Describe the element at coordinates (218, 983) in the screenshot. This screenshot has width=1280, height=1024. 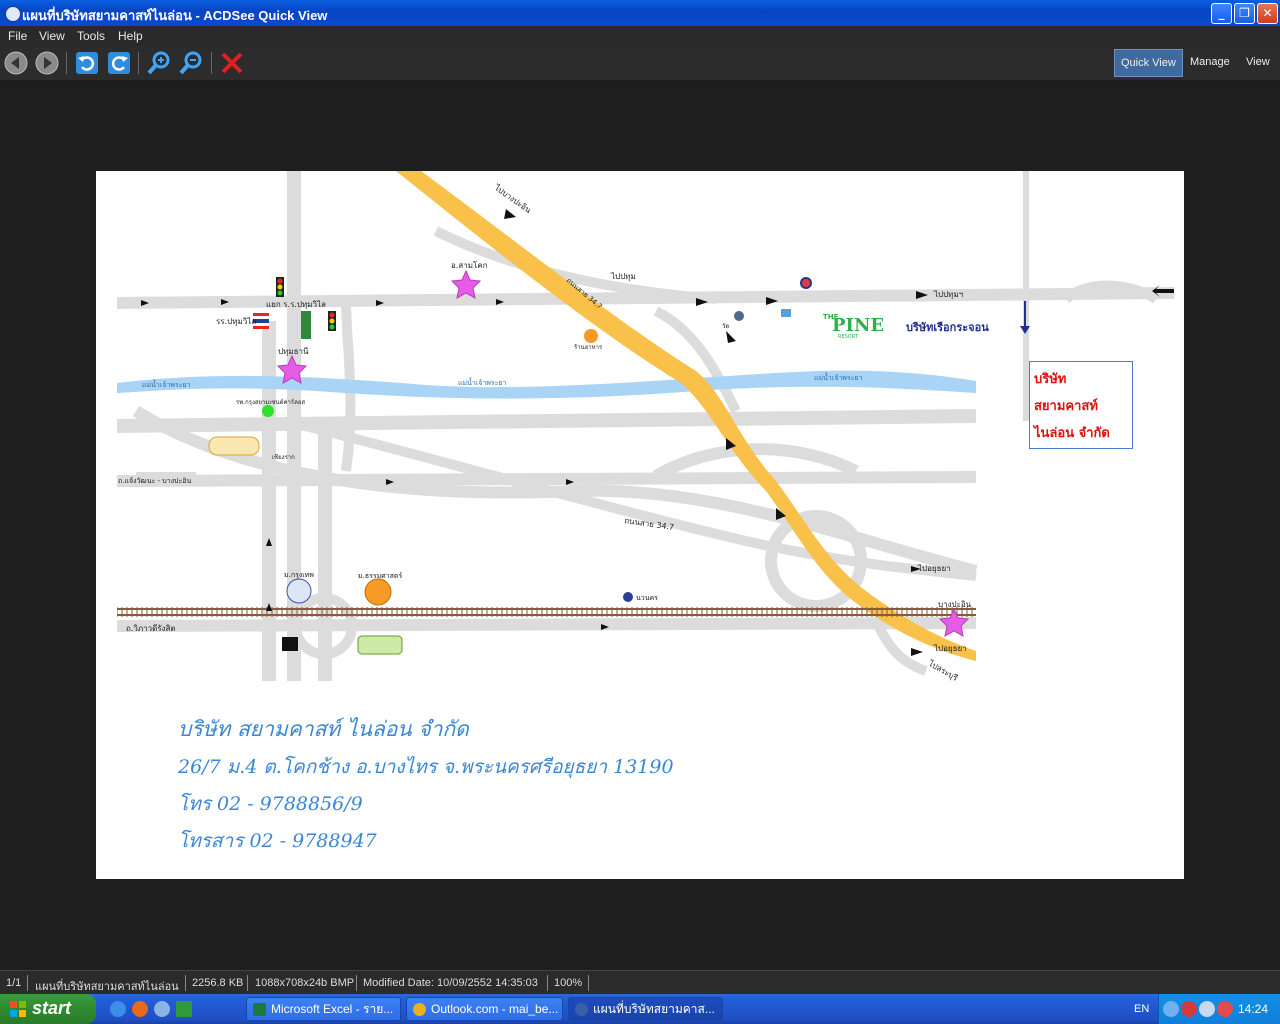
I see `status-size: 2256.8 KB` at that location.